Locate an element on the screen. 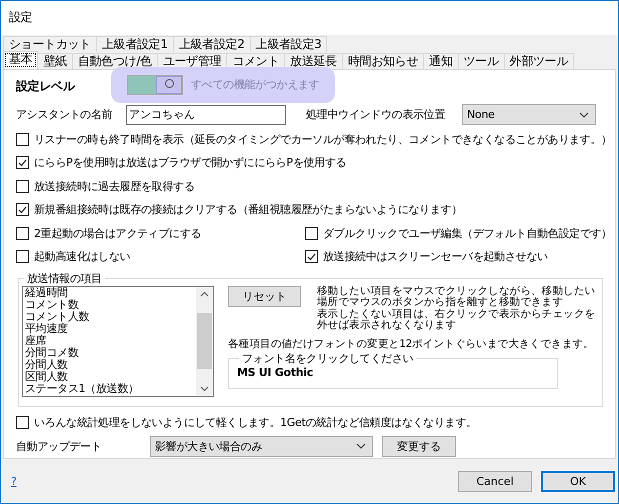 This screenshot has height=504, width=619. list-item: 経過時間 is located at coordinates (110, 292).